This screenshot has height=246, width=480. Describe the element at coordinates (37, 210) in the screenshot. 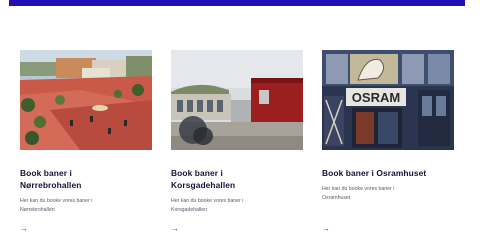

I see `card-description-line: Nørrebrohallen` at that location.